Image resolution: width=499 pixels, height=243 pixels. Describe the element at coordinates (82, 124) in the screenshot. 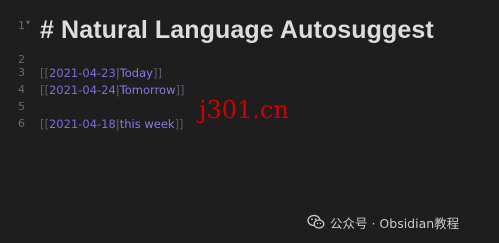

I see `link-target: 2021-04-18` at that location.